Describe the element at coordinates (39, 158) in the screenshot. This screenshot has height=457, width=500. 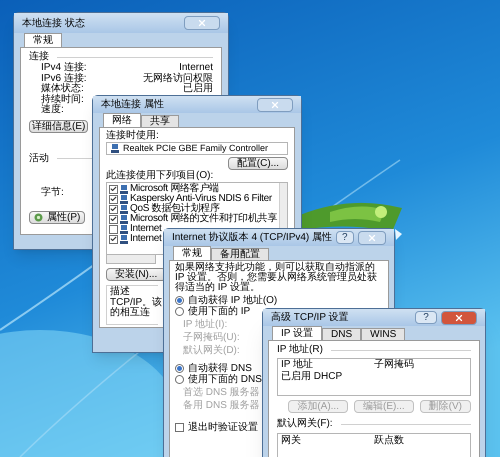
I see `section-heading: 活动` at that location.